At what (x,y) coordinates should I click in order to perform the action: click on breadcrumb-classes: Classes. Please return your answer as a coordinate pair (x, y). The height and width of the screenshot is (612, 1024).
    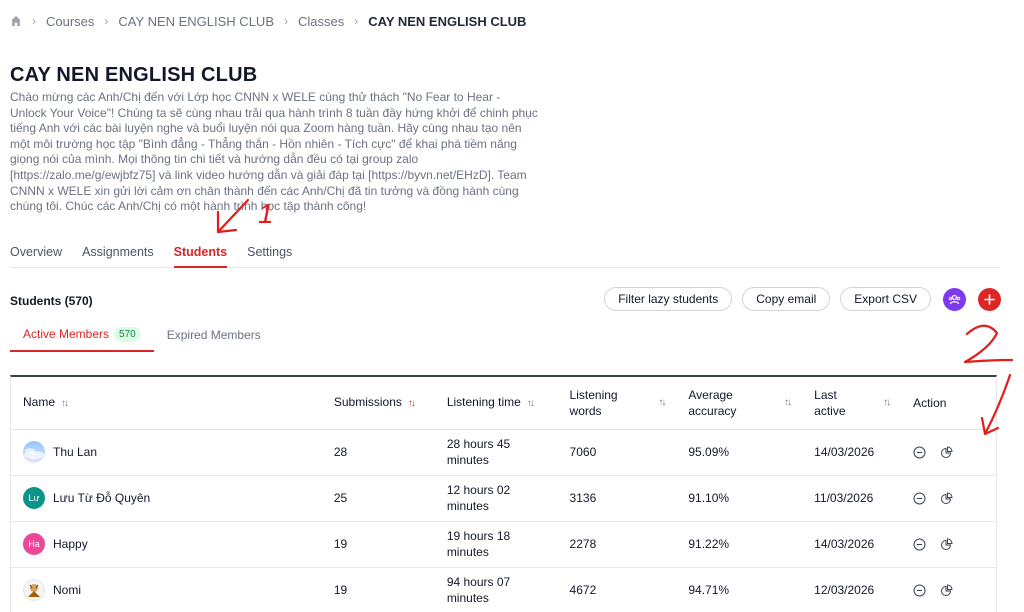
    Looking at the image, I should click on (321, 21).